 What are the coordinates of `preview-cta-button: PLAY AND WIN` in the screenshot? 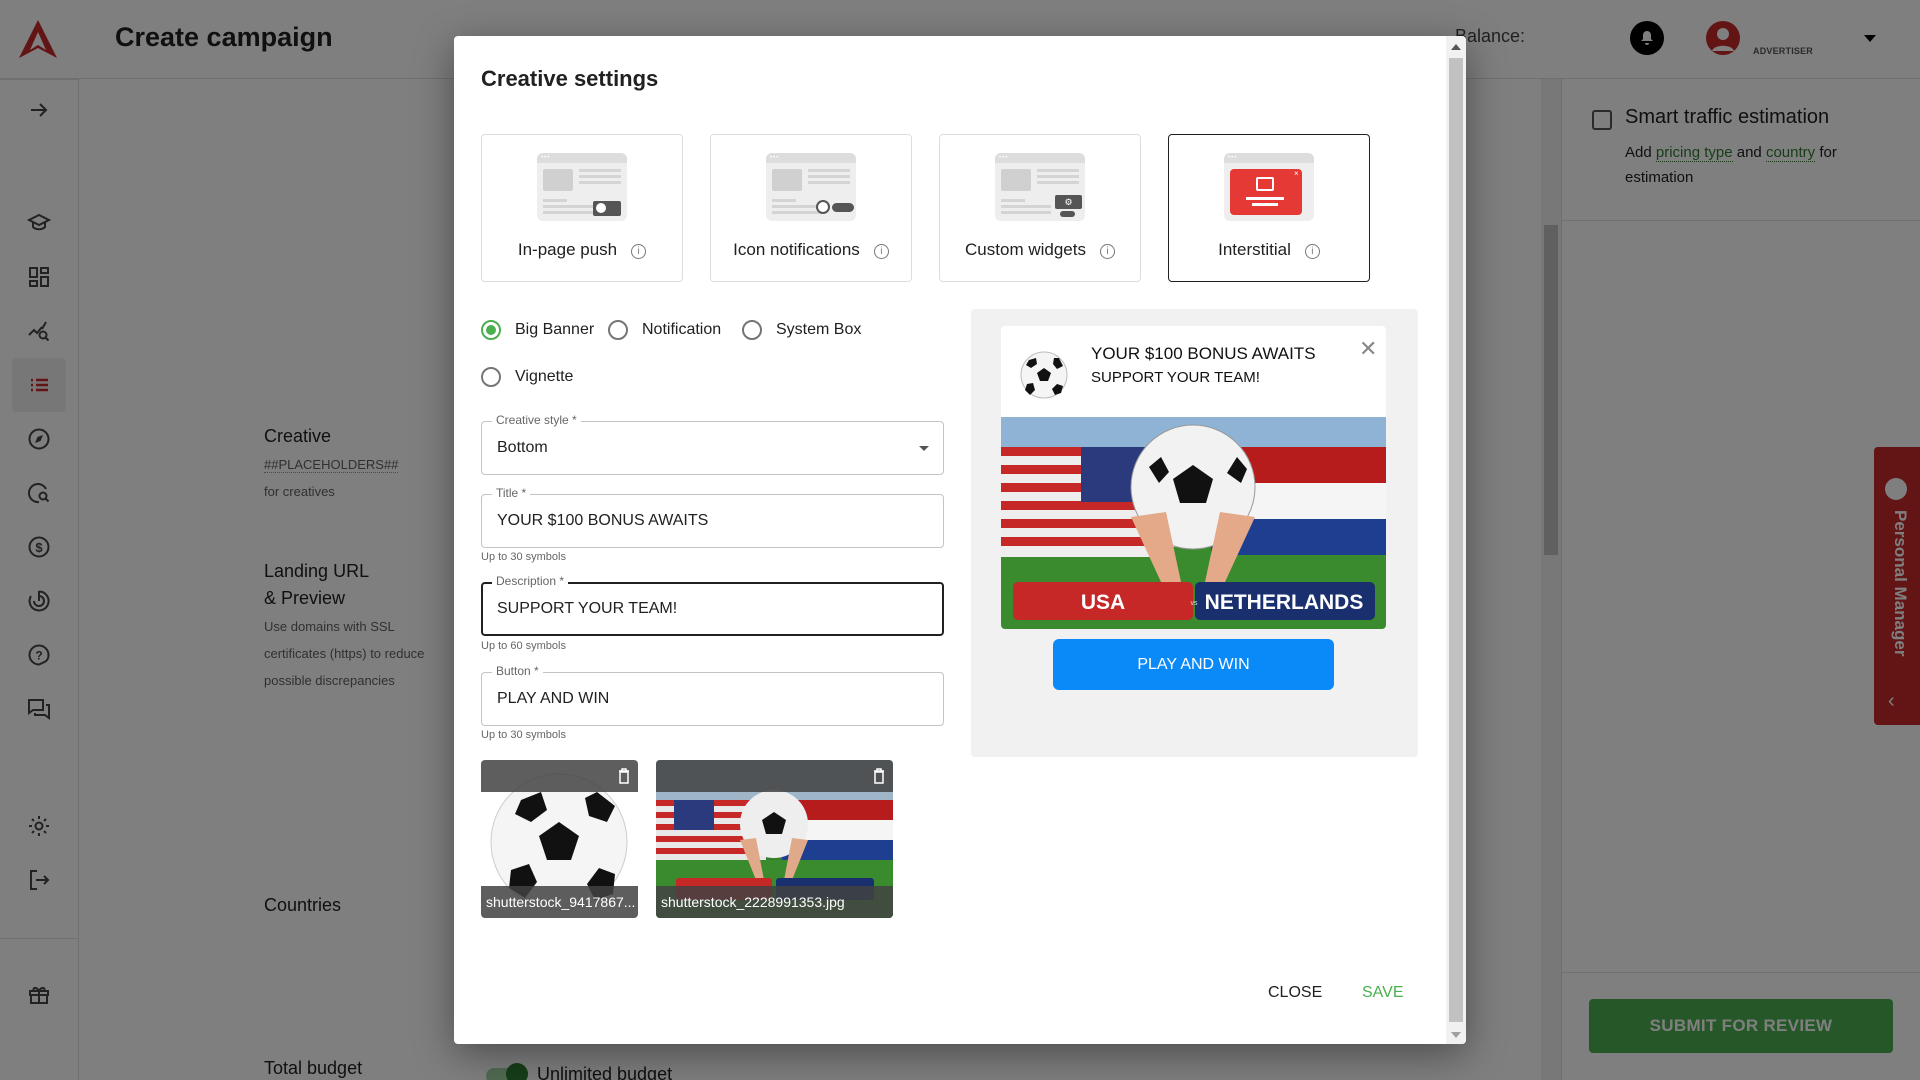 It's located at (1193, 664).